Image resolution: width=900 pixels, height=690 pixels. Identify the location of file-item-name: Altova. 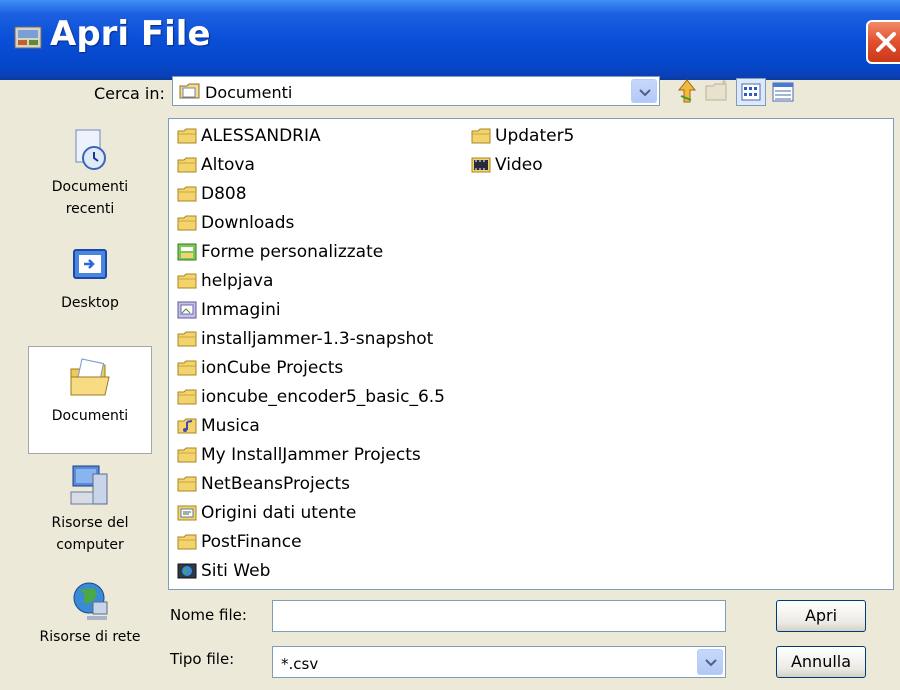
(228, 165).